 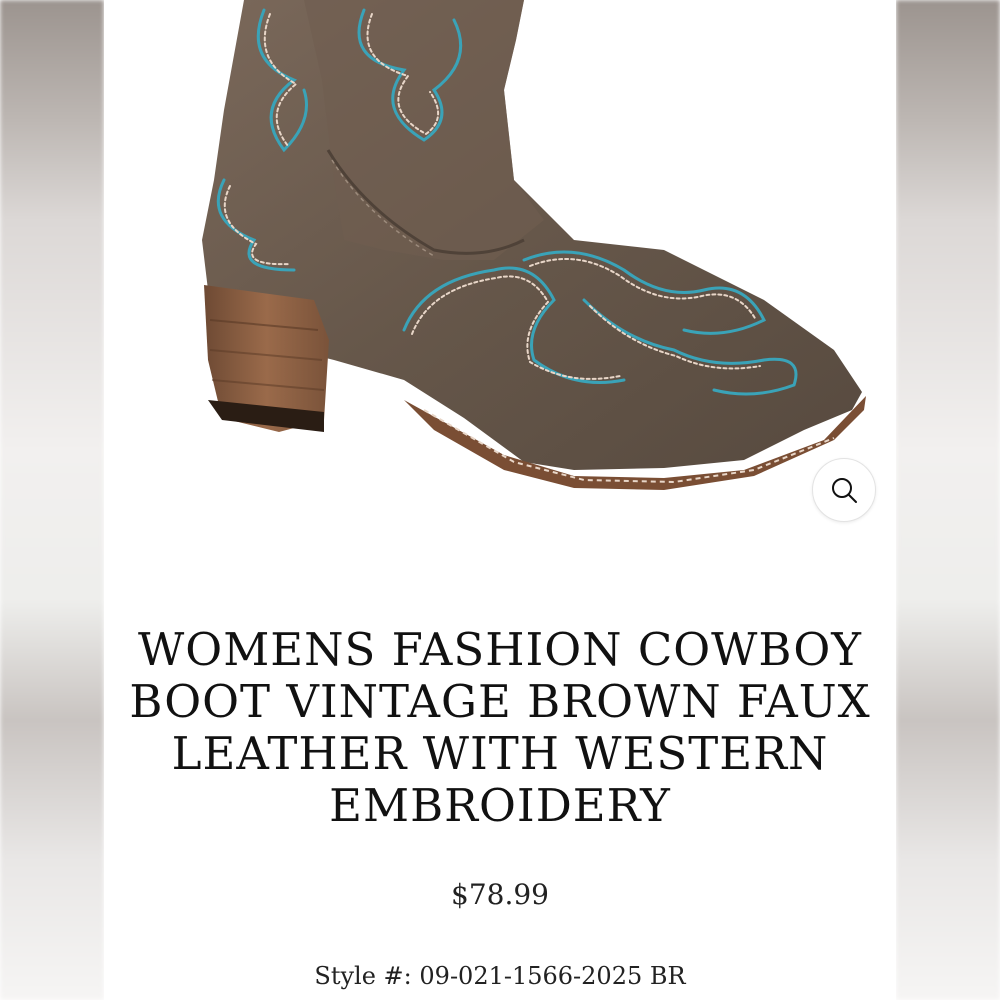 I want to click on style-number-row: Style #: 09-021-1566-2025 BR, so click(x=500, y=976).